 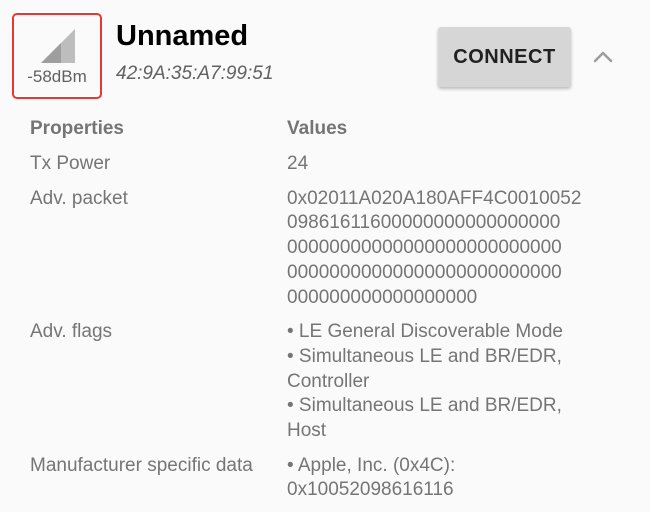 What do you see at coordinates (57, 76) in the screenshot?
I see `signal-strength-label: -58dBm` at bounding box center [57, 76].